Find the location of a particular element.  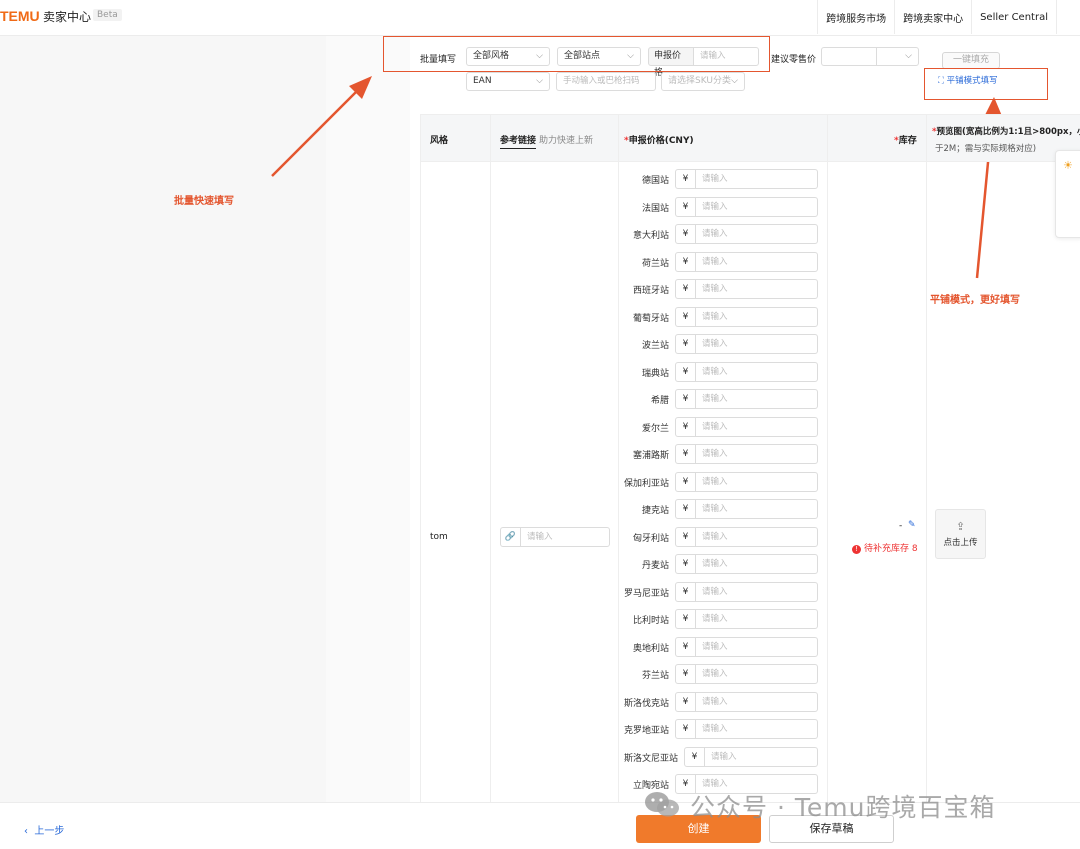

site-label: 葡萄牙站 is located at coordinates (650, 318).